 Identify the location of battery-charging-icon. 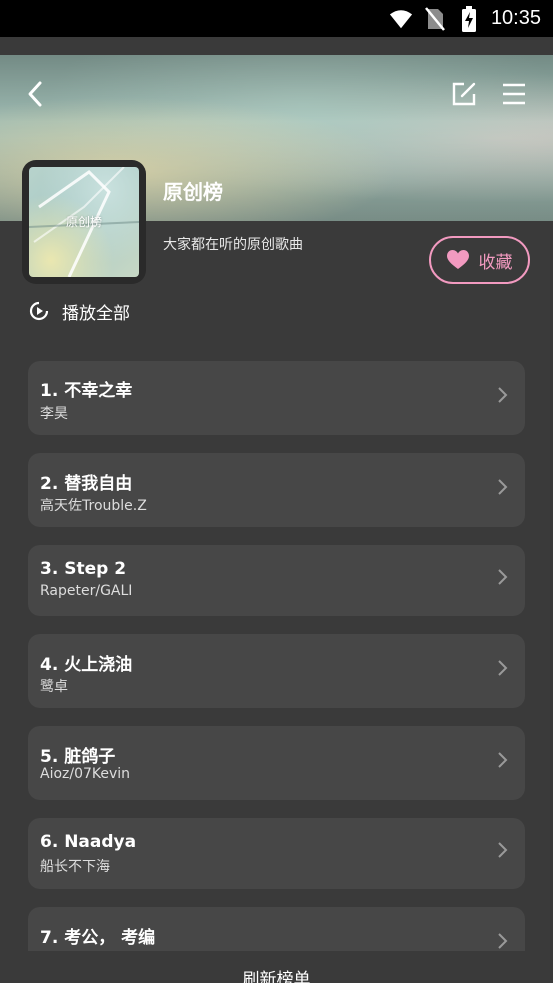
(469, 18).